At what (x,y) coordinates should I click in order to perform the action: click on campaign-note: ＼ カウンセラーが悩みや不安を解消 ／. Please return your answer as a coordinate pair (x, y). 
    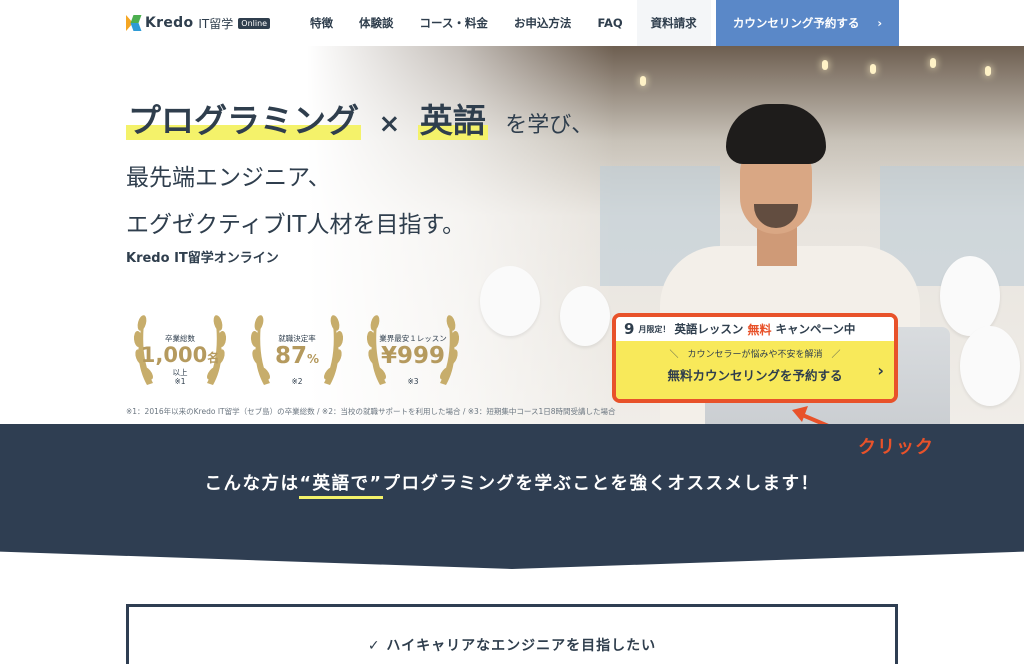
    Looking at the image, I should click on (755, 355).